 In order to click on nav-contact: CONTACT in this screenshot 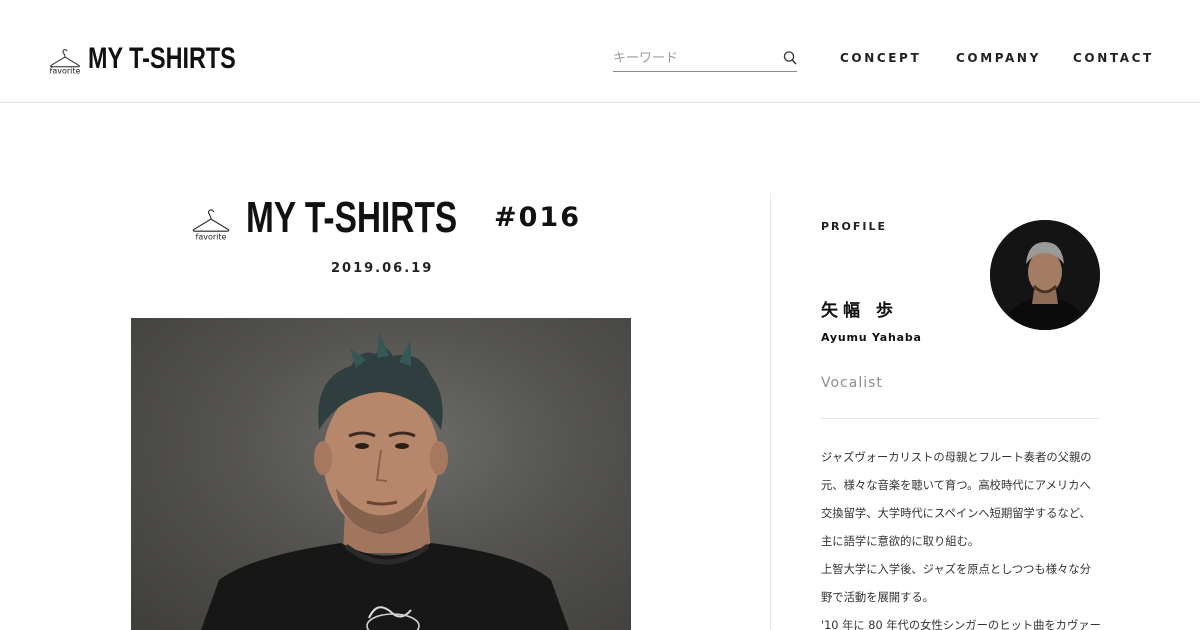, I will do `click(1113, 58)`.